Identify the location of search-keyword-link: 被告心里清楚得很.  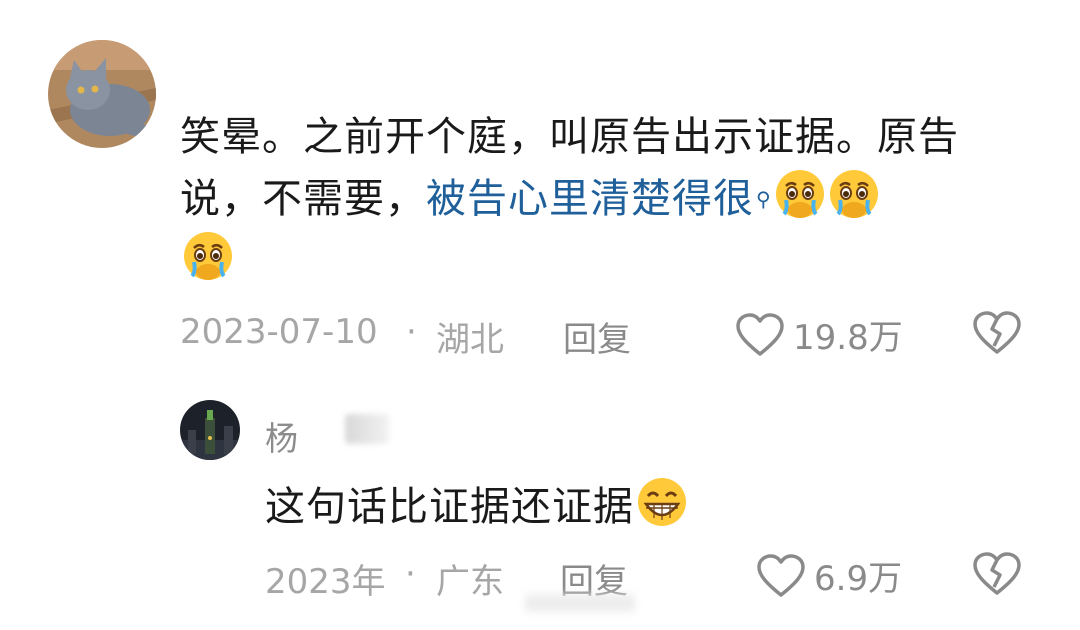
(590, 199).